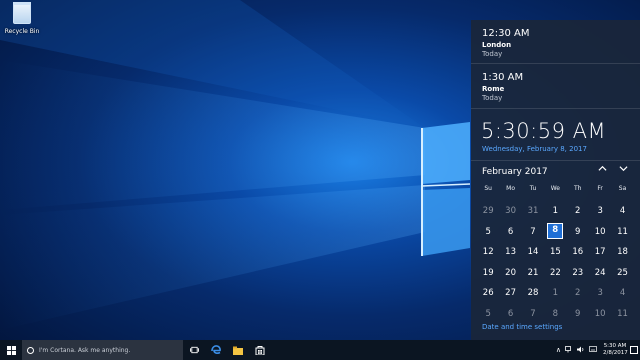  I want to click on edge-browser-button, so click(216, 350).